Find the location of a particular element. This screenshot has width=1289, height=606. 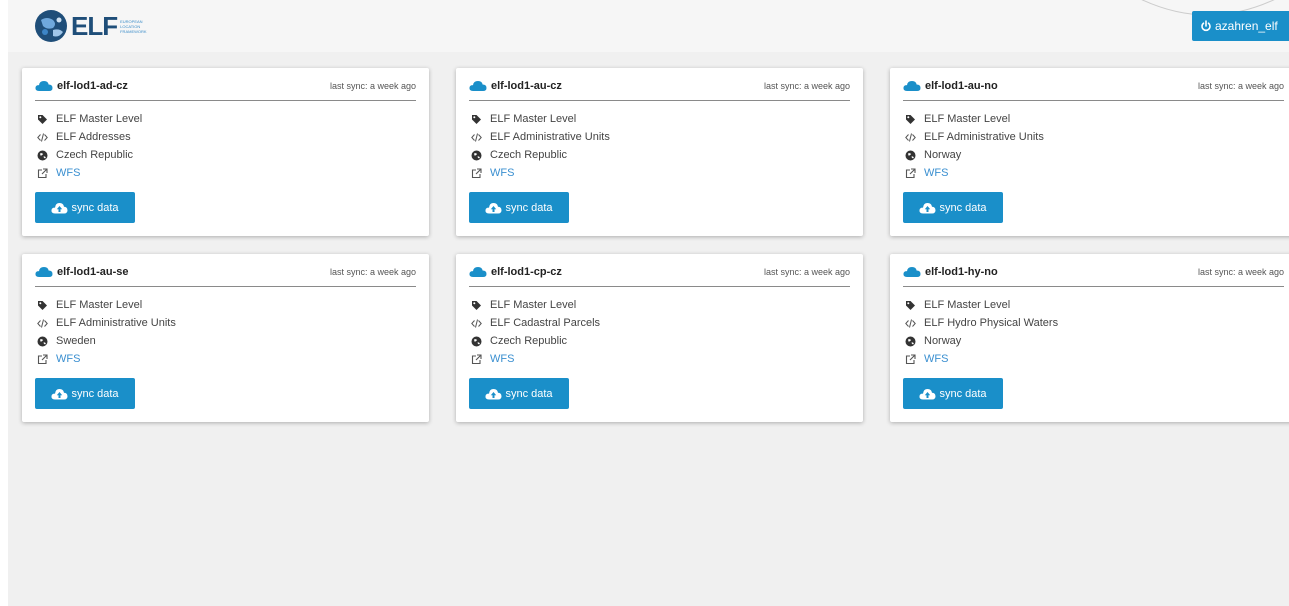

user-logout-button: azahren_elf is located at coordinates (1240, 26).